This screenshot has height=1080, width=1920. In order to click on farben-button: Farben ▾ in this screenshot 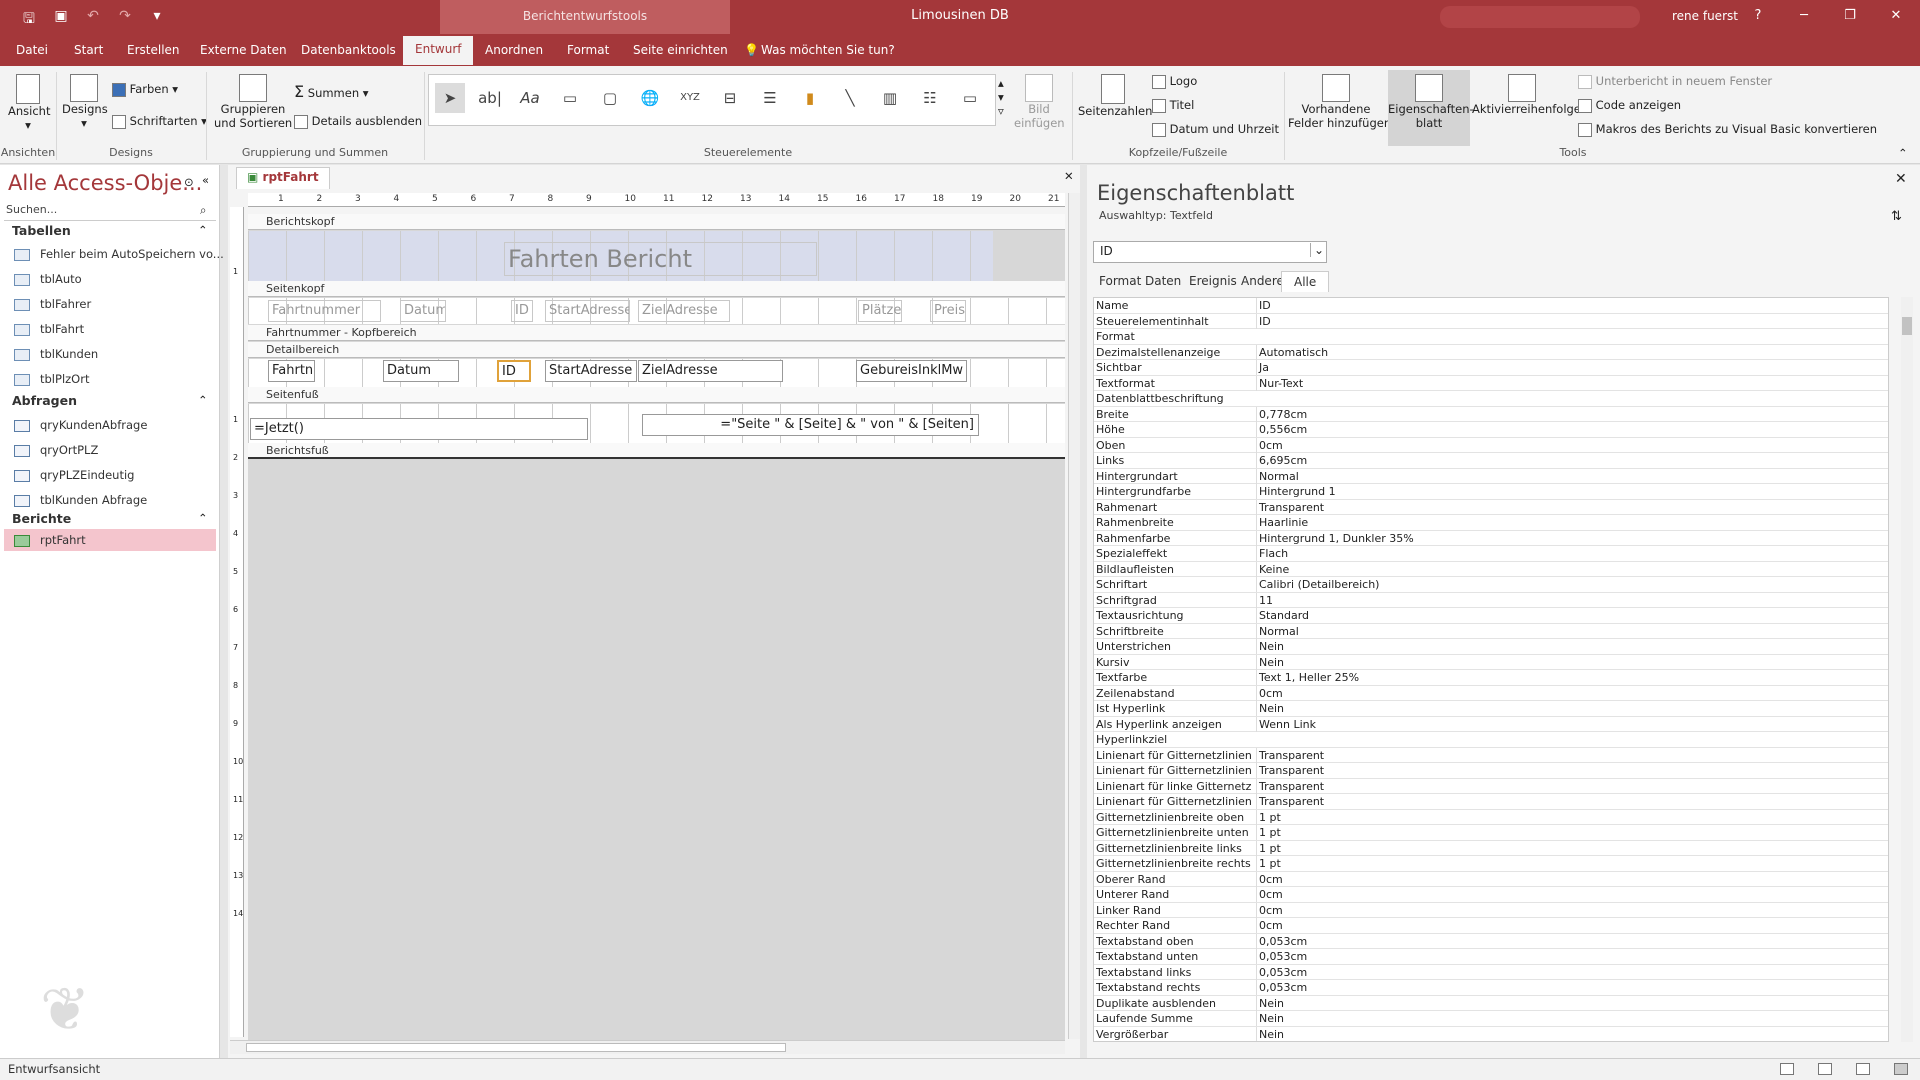, I will do `click(145, 89)`.